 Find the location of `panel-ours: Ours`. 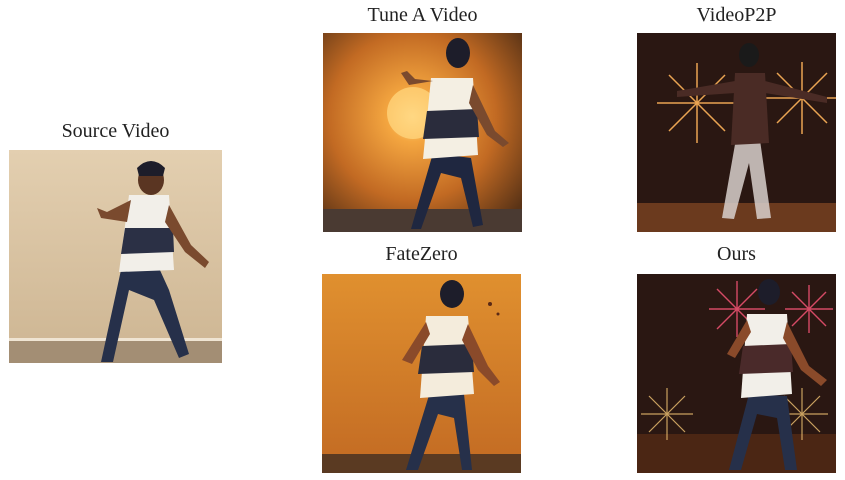

panel-ours: Ours is located at coordinates (736, 358).